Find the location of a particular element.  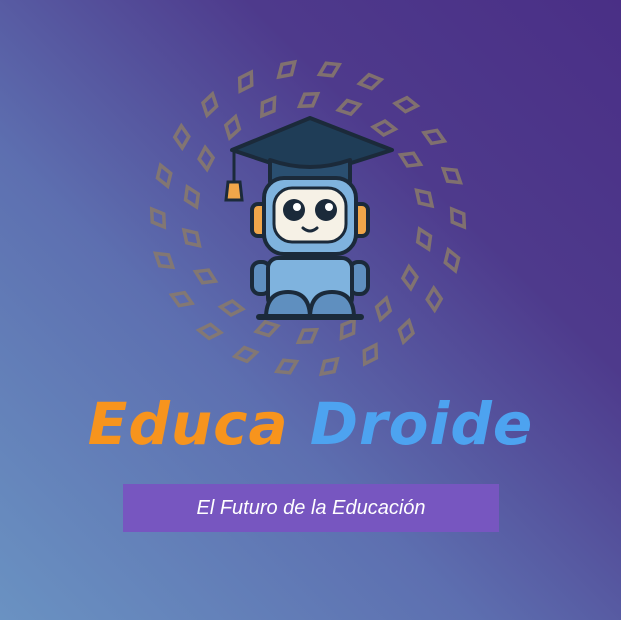

tagline: El Futuro de la Educación is located at coordinates (311, 507).